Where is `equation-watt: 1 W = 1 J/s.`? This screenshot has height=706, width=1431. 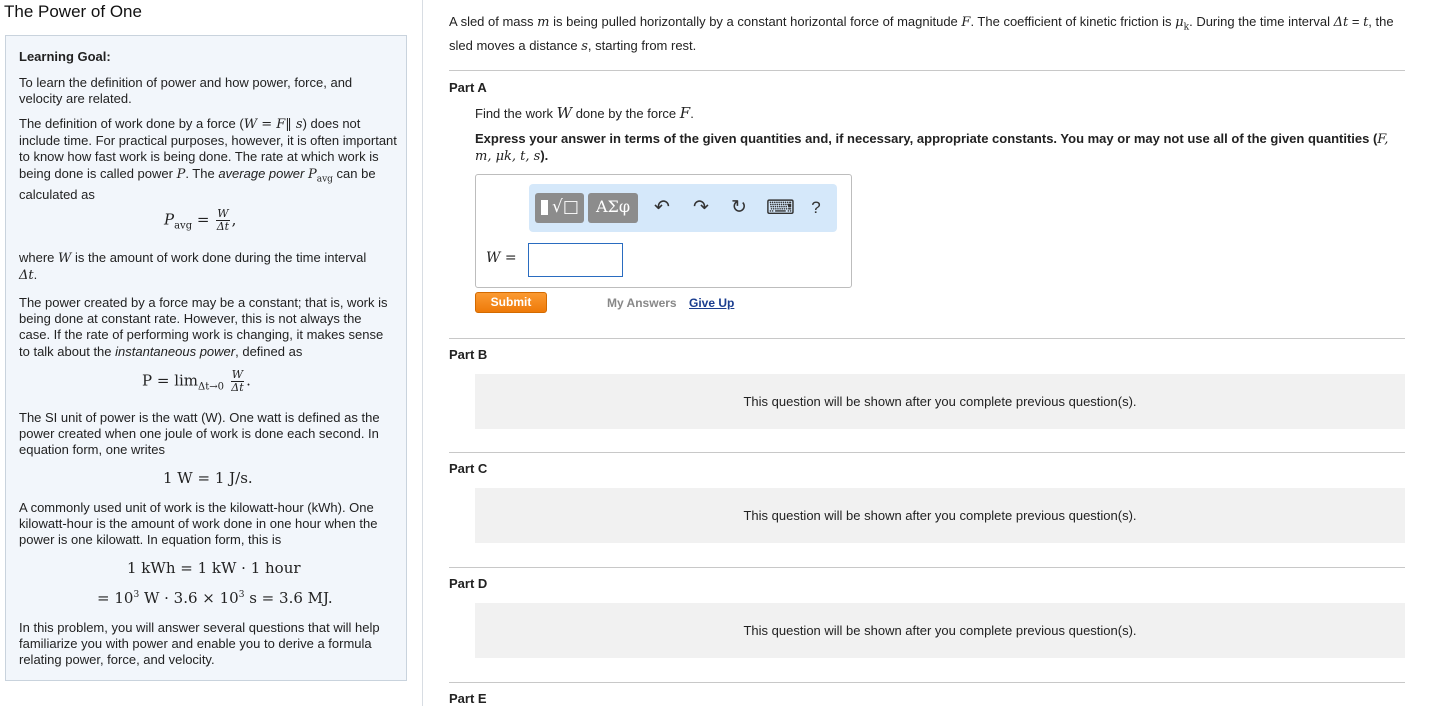 equation-watt: 1 W = 1 J/s. is located at coordinates (208, 478).